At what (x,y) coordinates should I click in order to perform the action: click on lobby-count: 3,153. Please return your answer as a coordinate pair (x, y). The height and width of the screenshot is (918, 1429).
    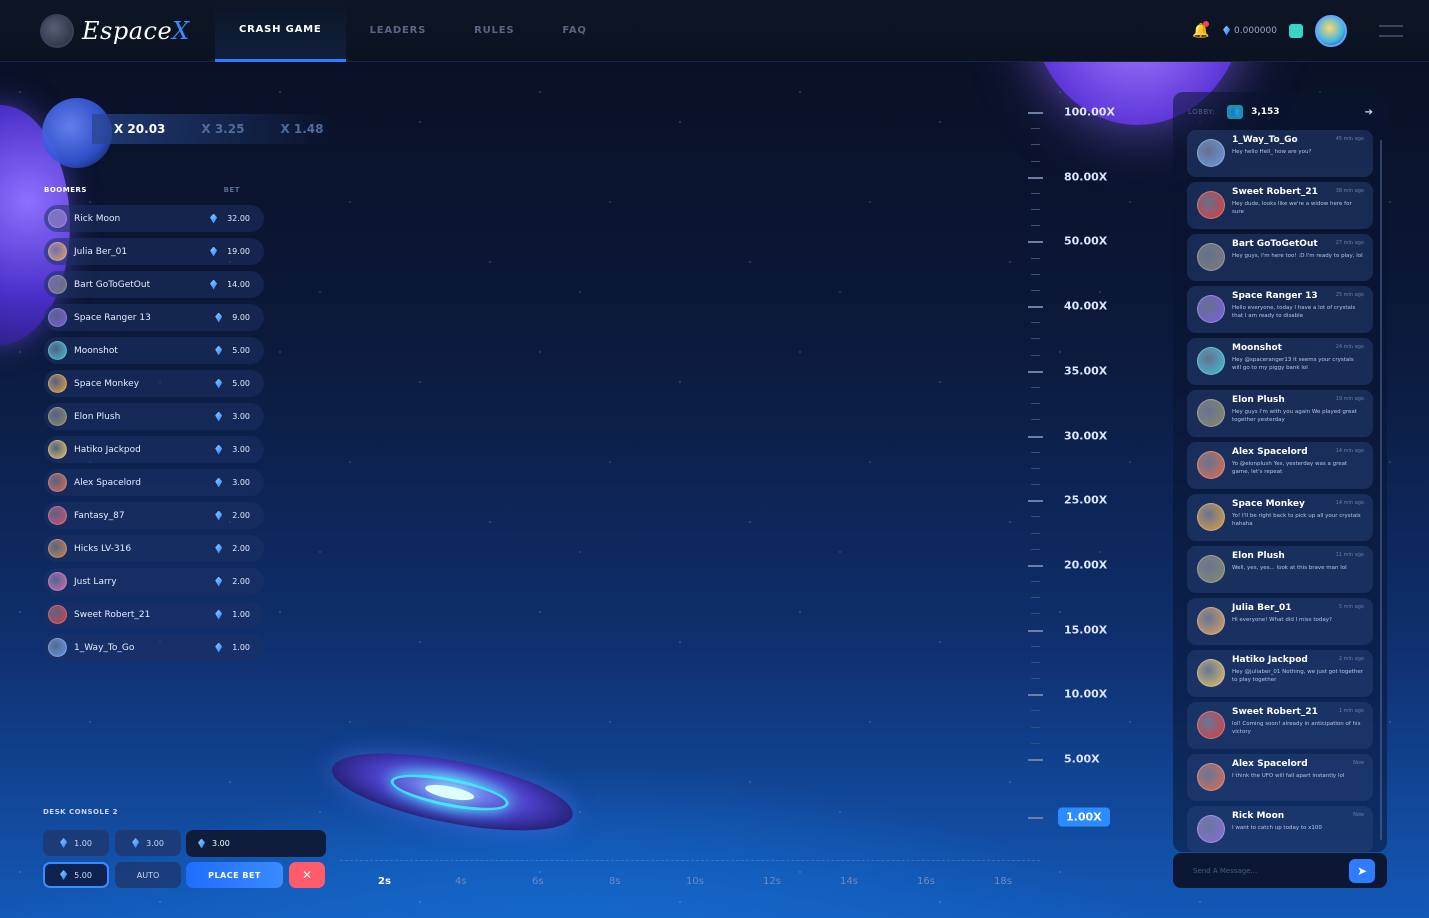
    Looking at the image, I should click on (1265, 112).